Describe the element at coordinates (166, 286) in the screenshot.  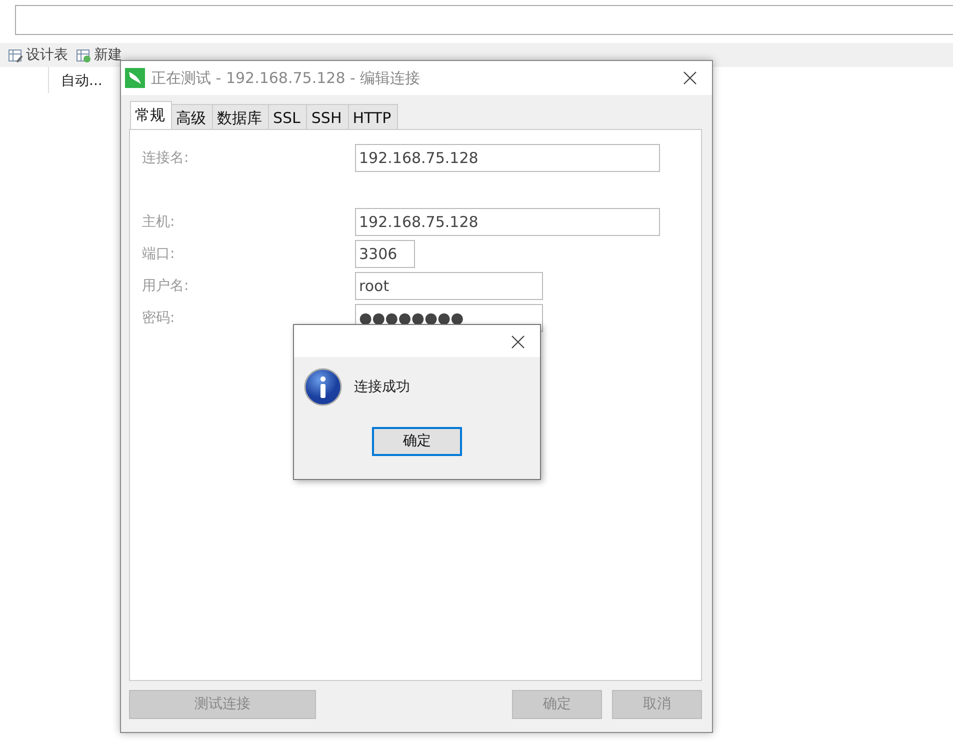
I see `field-label: 用户名:` at that location.